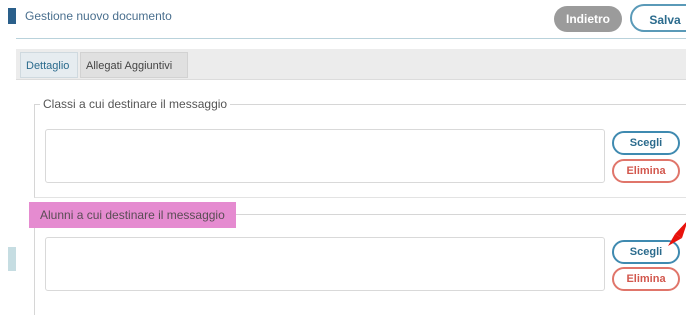 This screenshot has height=315, width=686. I want to click on alunni-section-legend: Alunni a cui destinare il messaggio, so click(132, 215).